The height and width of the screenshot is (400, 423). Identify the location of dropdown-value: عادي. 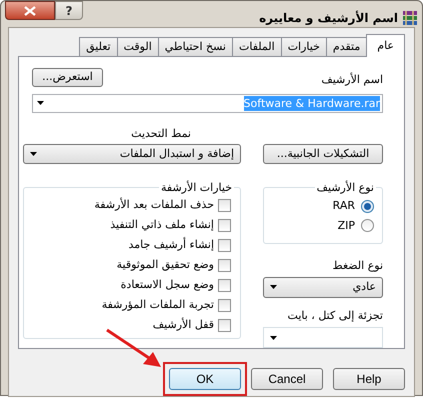
(364, 286).